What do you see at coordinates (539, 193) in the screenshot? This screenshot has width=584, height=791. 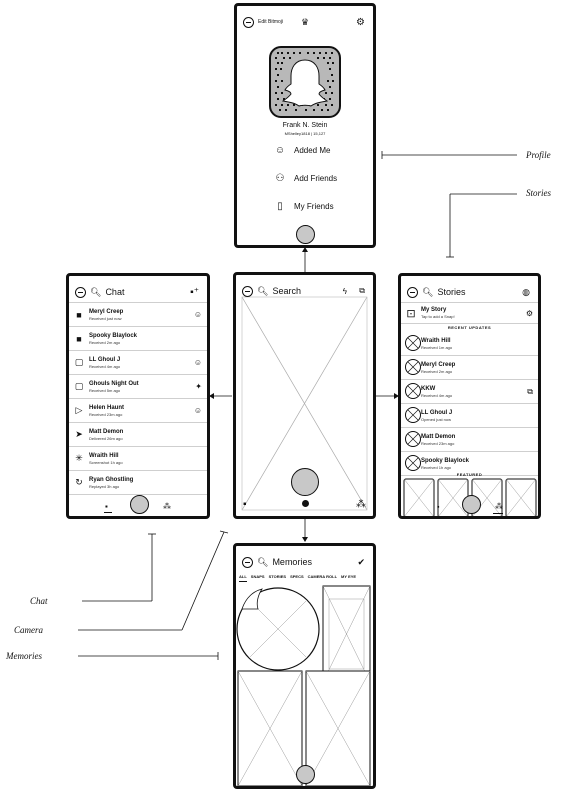 I see `annotation-stories: Stories` at bounding box center [539, 193].